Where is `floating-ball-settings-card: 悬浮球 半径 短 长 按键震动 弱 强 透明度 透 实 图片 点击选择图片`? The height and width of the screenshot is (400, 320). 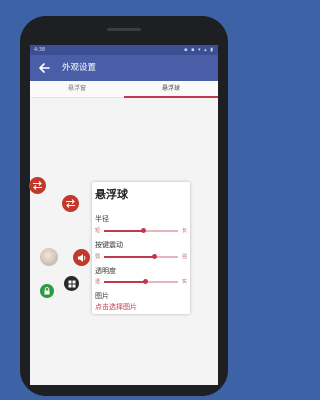 floating-ball-settings-card: 悬浮球 半径 短 长 按键震动 弱 强 透明度 透 实 图片 点击选择图片 is located at coordinates (141, 248).